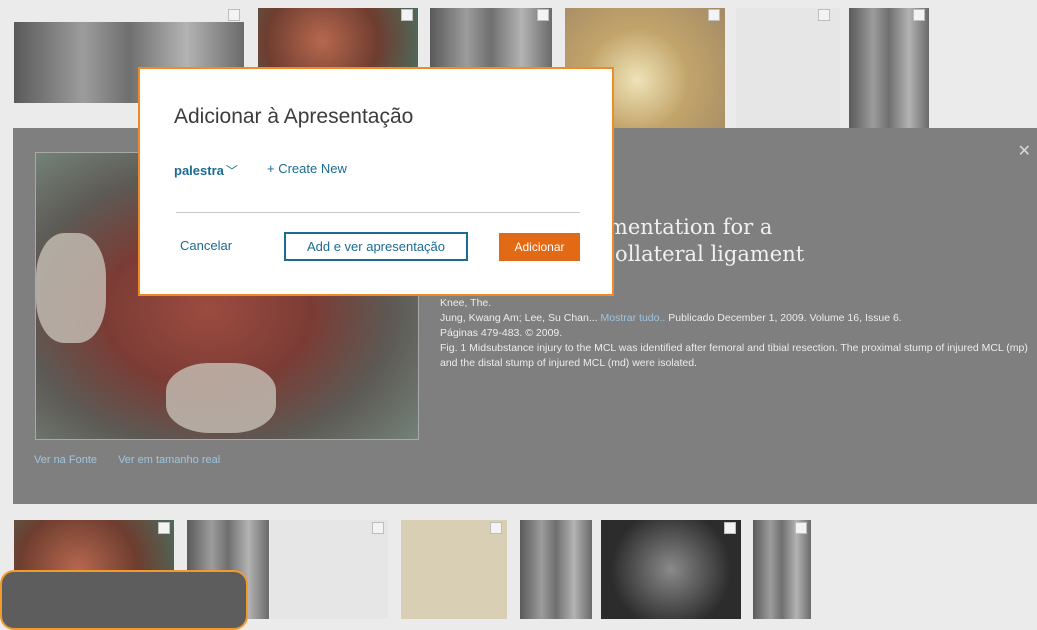  Describe the element at coordinates (501, 333) in the screenshot. I see `pages-info: Páginas 479-483. © 2009.` at that location.